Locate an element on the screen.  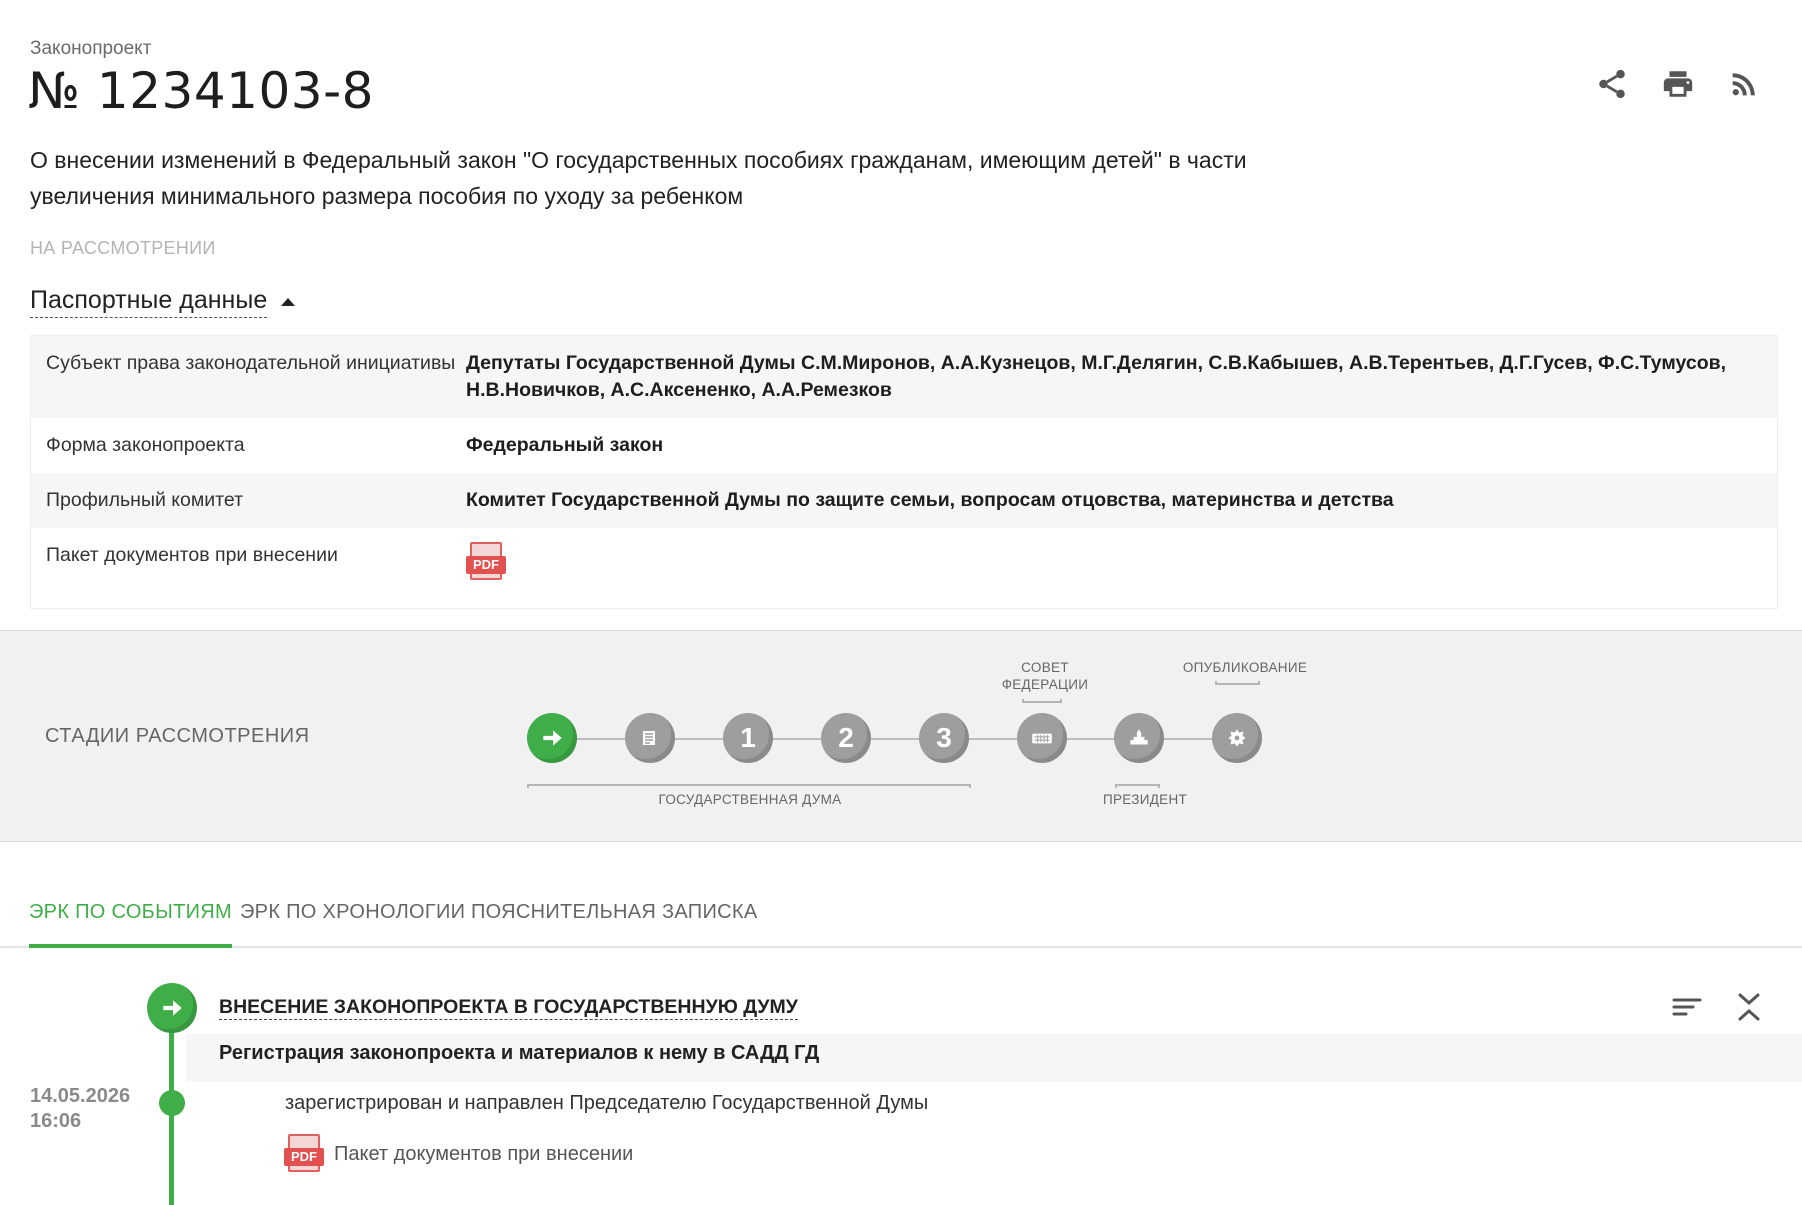
stage-group-publication: ОПУБЛИКОВАНИЕ is located at coordinates (1245, 667).